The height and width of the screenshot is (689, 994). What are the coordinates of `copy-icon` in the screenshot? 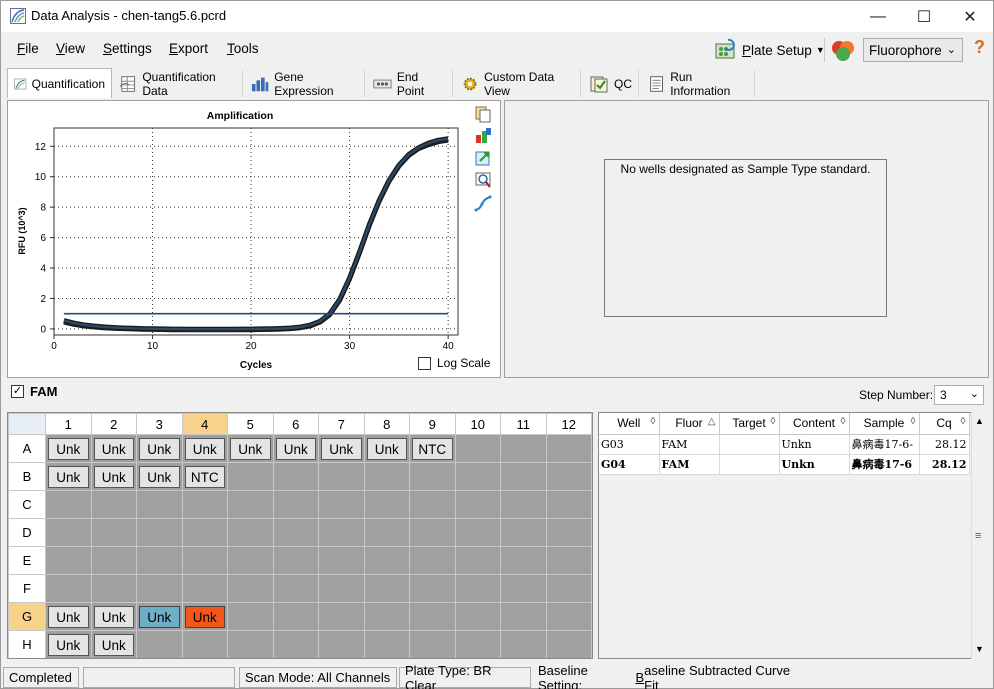 It's located at (483, 114).